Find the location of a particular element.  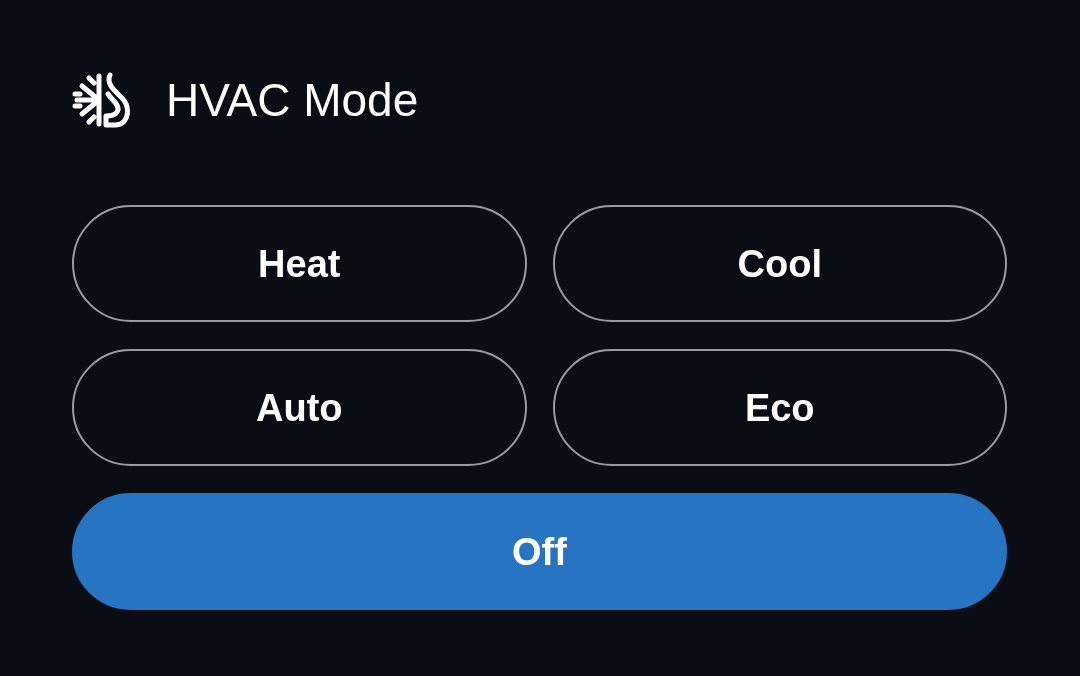

mode-button: Eco is located at coordinates (779, 407).